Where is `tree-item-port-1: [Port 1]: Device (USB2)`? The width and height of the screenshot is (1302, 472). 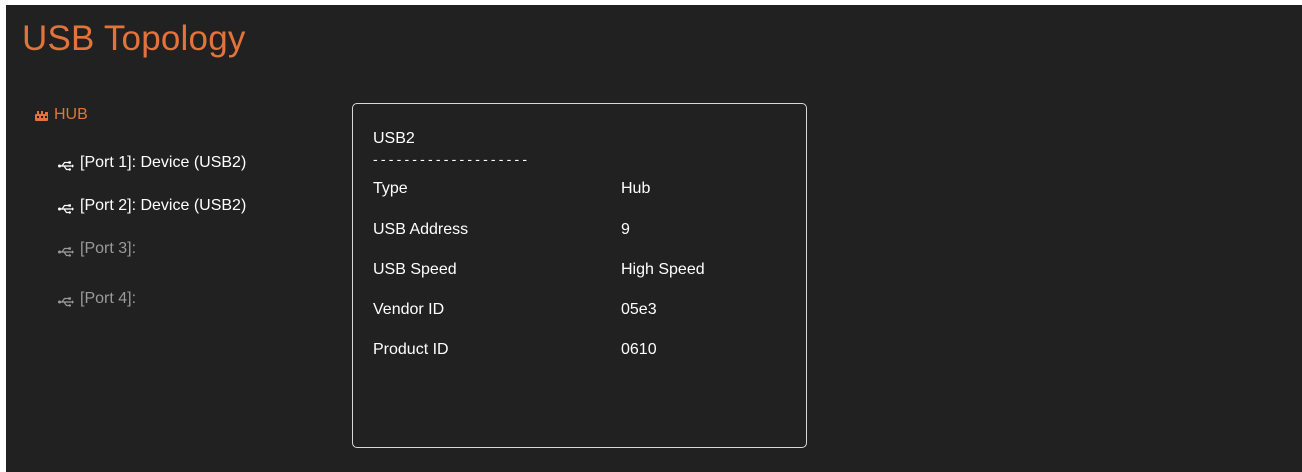 tree-item-port-1: [Port 1]: Device (USB2) is located at coordinates (152, 163).